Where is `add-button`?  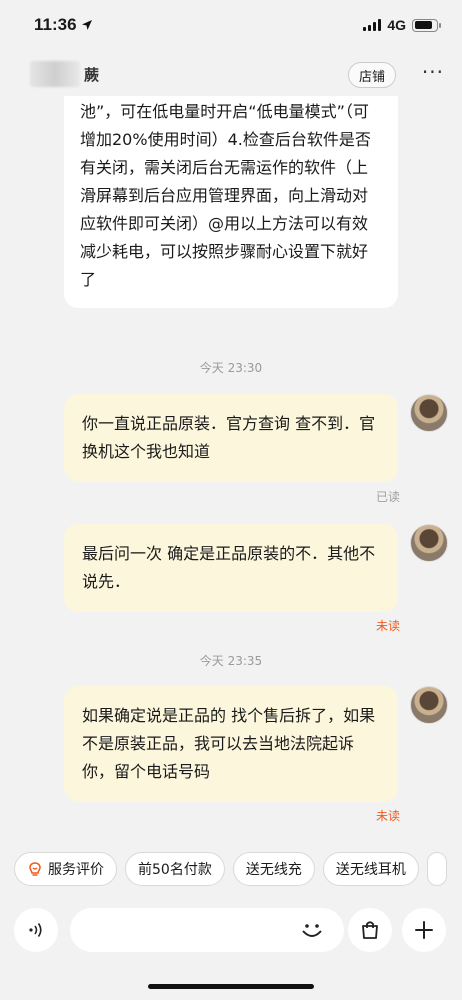 add-button is located at coordinates (424, 930).